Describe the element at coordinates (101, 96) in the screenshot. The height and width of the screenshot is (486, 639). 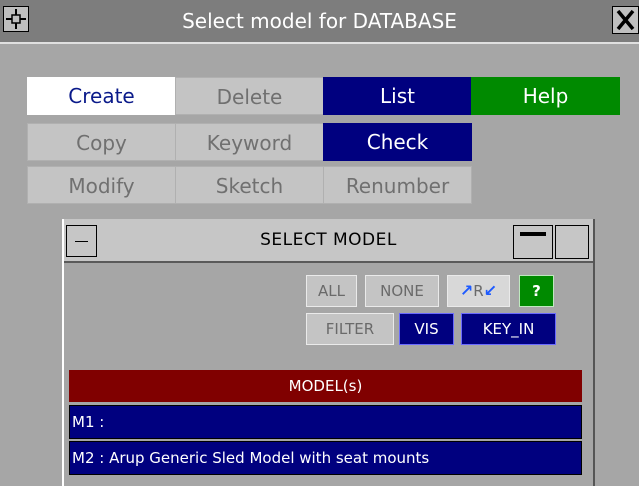
I see `create-button: Create` at that location.